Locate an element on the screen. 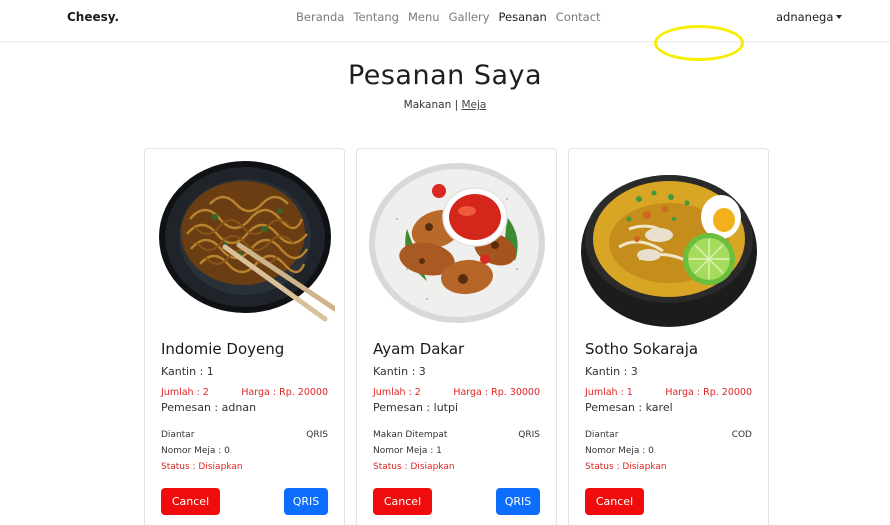 This screenshot has height=525, width=890. order-pemesan: Pemesan : karel is located at coordinates (629, 407).